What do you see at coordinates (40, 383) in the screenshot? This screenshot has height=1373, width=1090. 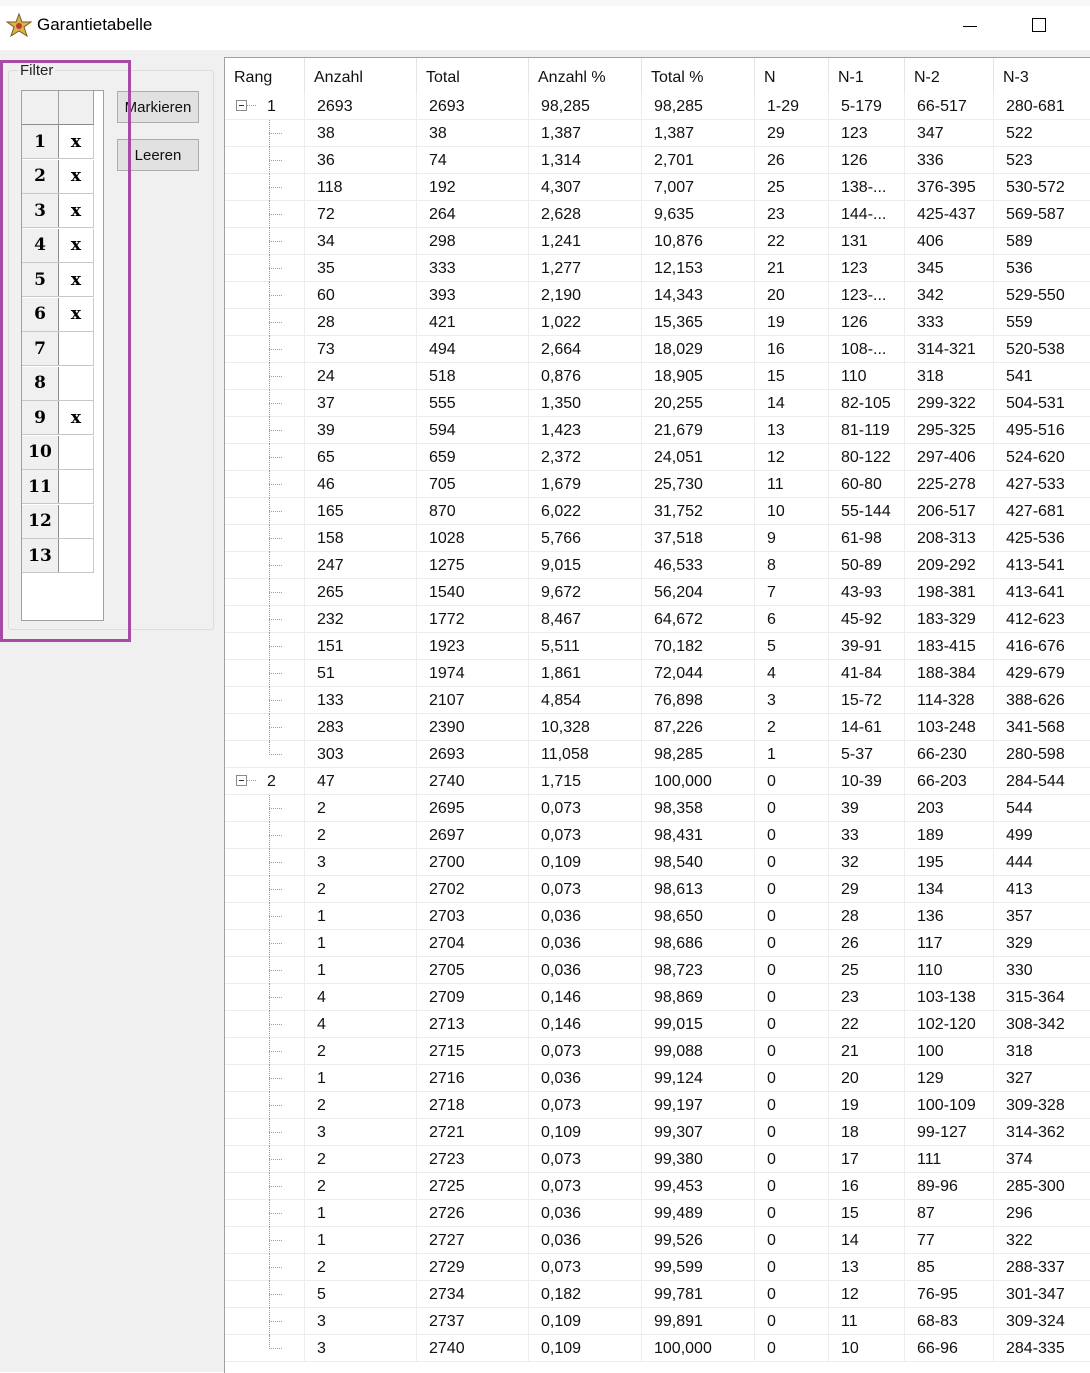 I see `filter-row-number: 8` at bounding box center [40, 383].